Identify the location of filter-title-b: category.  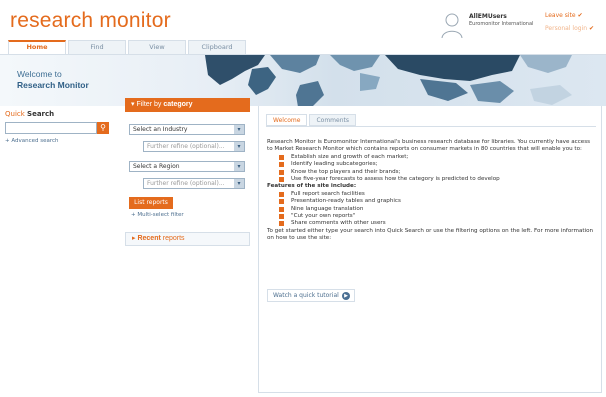
(178, 104).